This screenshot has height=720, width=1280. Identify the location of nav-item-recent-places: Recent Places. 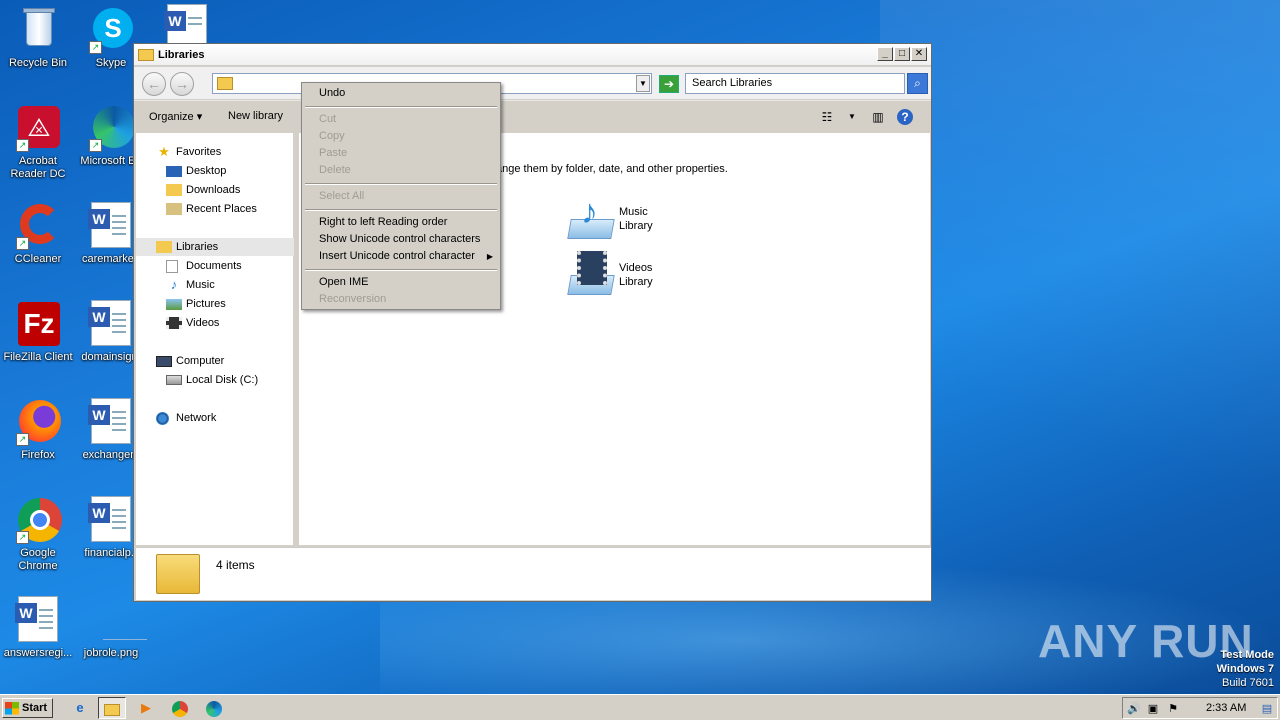
(215, 209).